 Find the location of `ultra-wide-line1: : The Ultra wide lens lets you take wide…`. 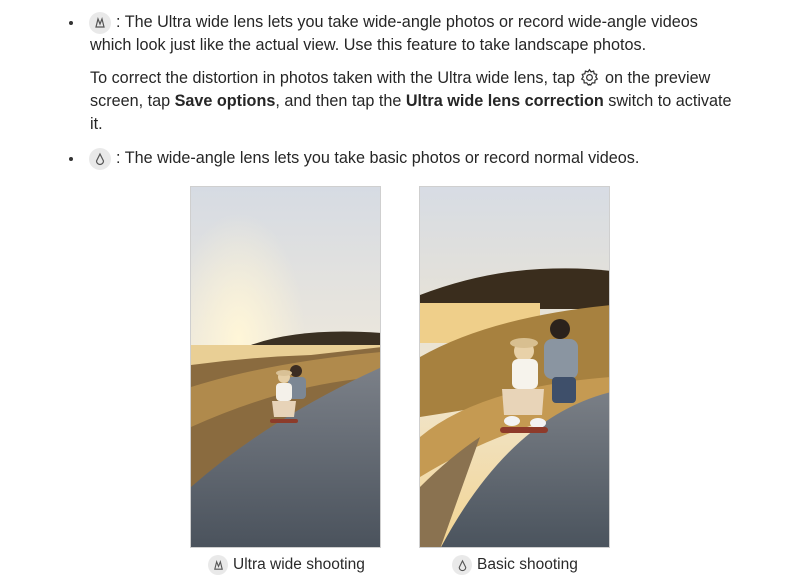

ultra-wide-line1: : The Ultra wide lens lets you take wide… is located at coordinates (407, 22).